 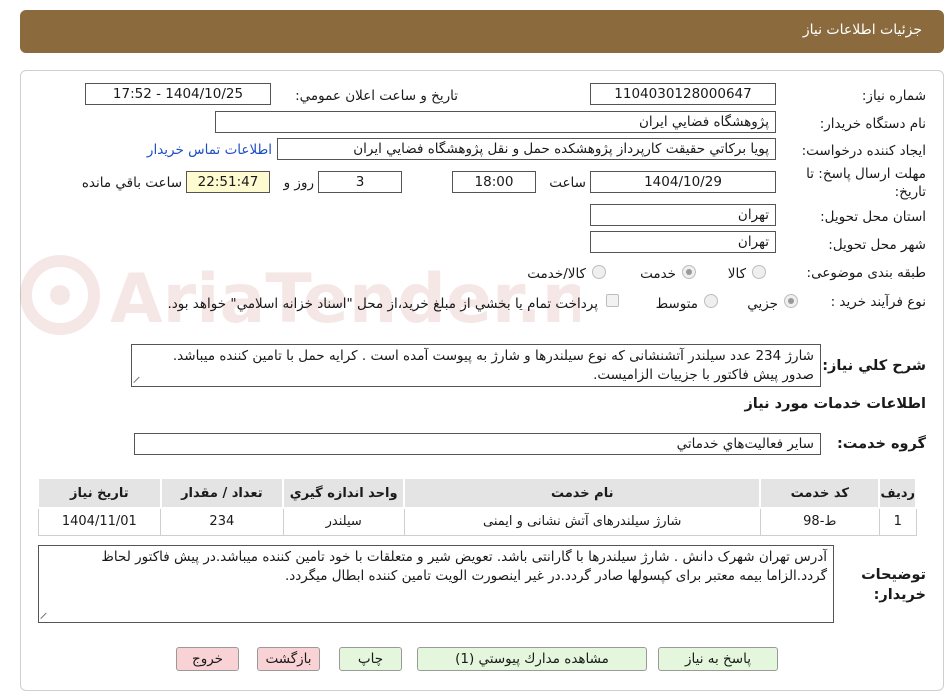 What do you see at coordinates (131, 183) in the screenshot?
I see `remaining-label: ساعت باقي مانده` at bounding box center [131, 183].